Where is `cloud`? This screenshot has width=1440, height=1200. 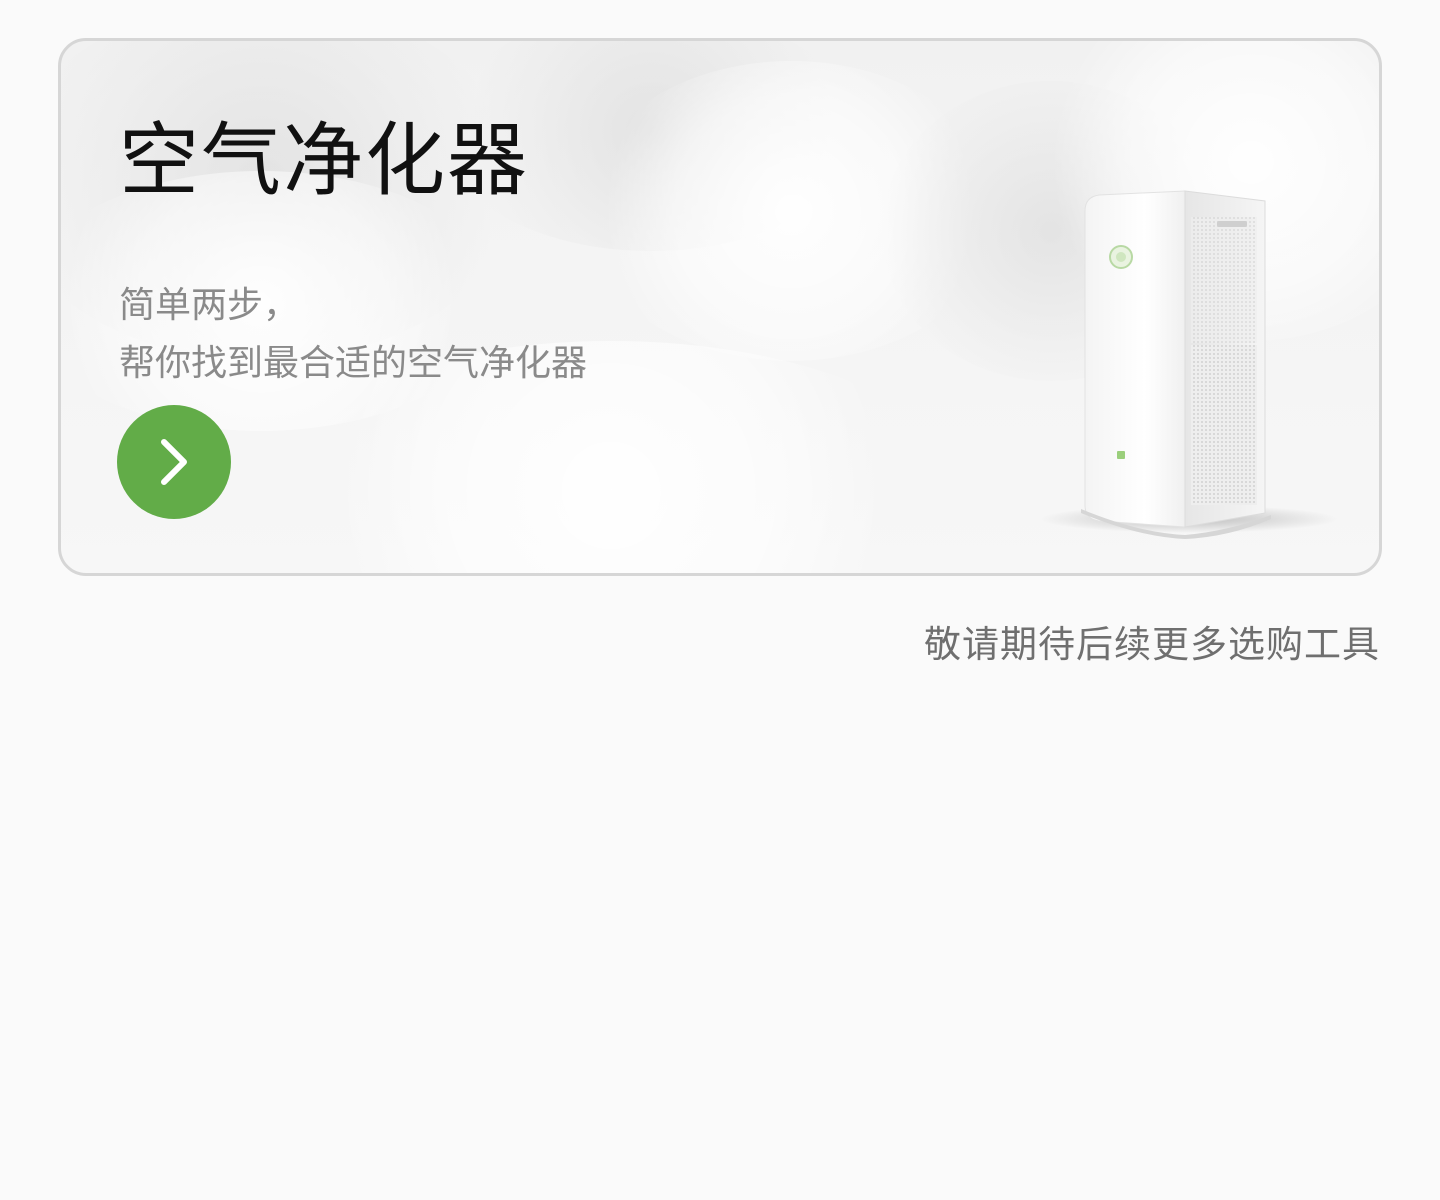
cloud is located at coordinates (791, 211).